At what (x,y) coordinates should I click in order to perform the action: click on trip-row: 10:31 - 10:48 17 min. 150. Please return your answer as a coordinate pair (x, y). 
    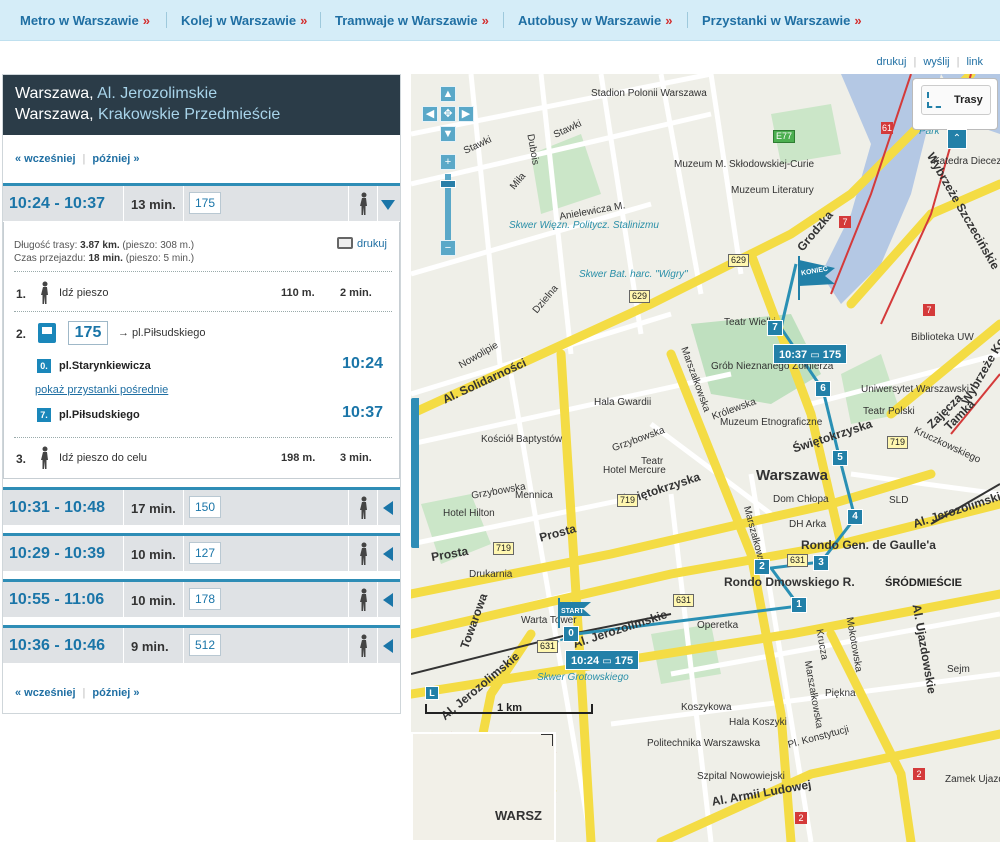
    Looking at the image, I should click on (201, 506).